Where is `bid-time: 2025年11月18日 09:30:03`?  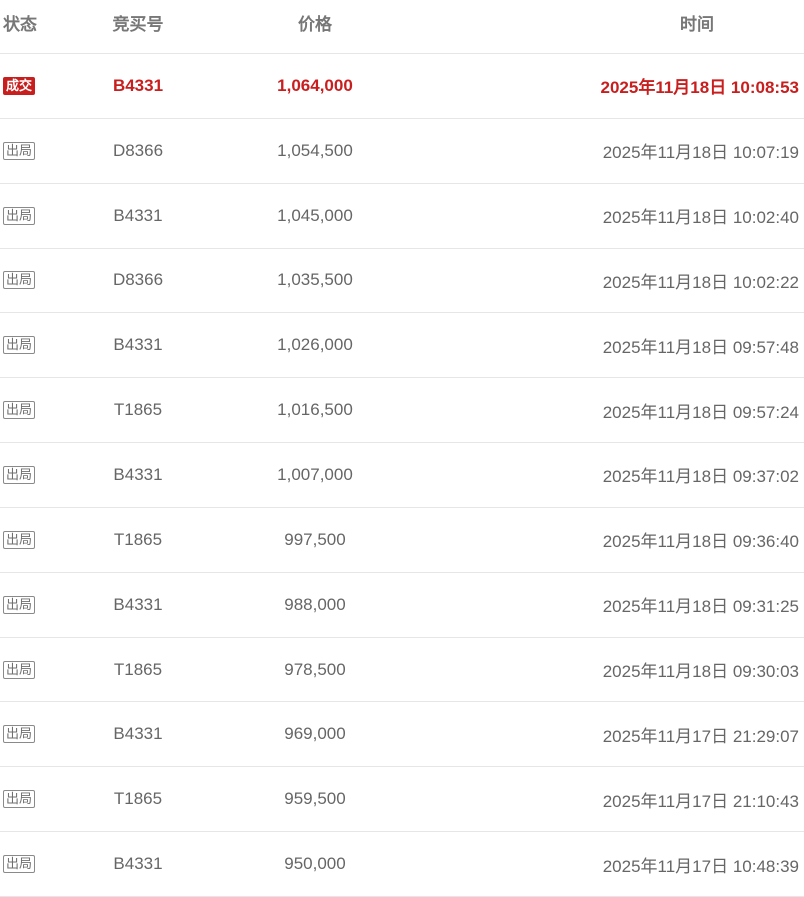
bid-time: 2025年11月18日 09:30:03 is located at coordinates (700, 672).